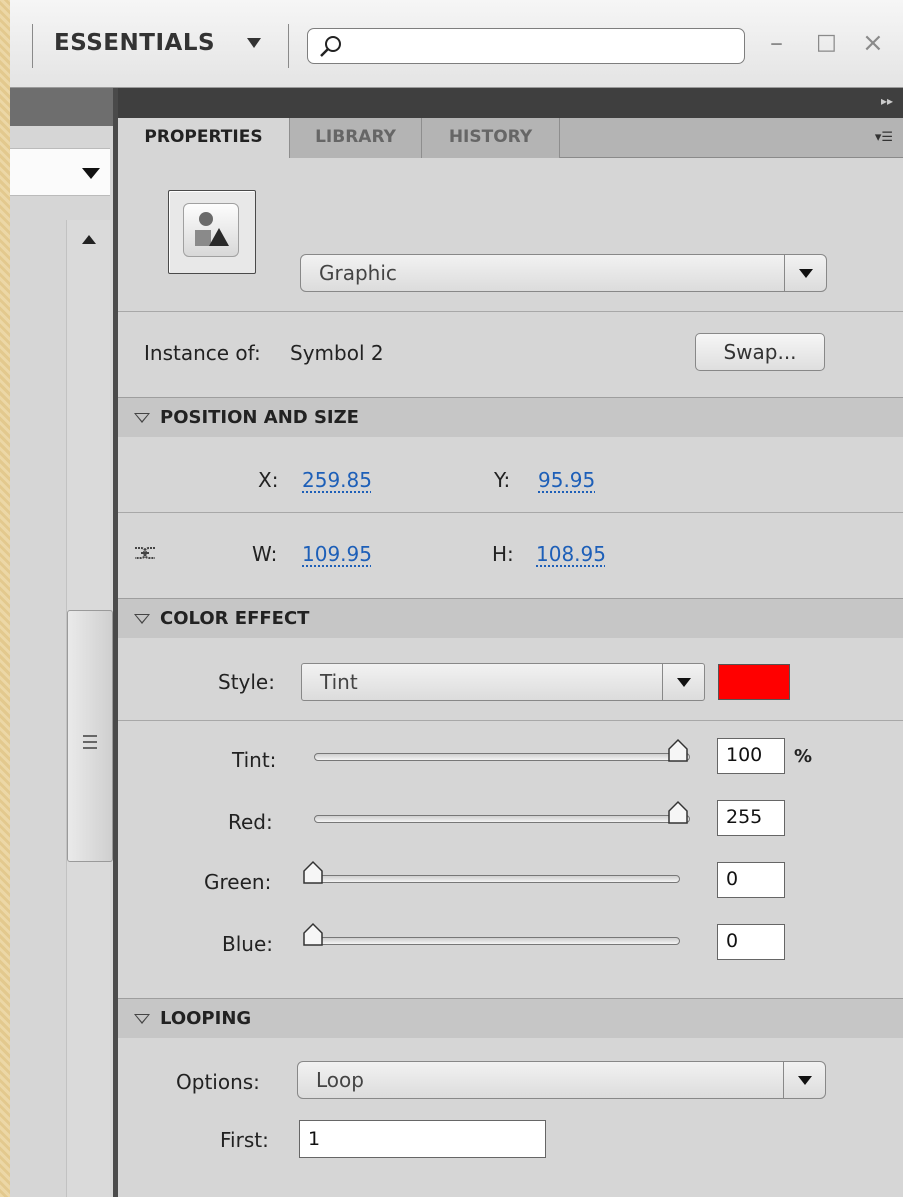 This screenshot has width=903, height=1197. I want to click on looping-options-select: Loop, so click(561, 1080).